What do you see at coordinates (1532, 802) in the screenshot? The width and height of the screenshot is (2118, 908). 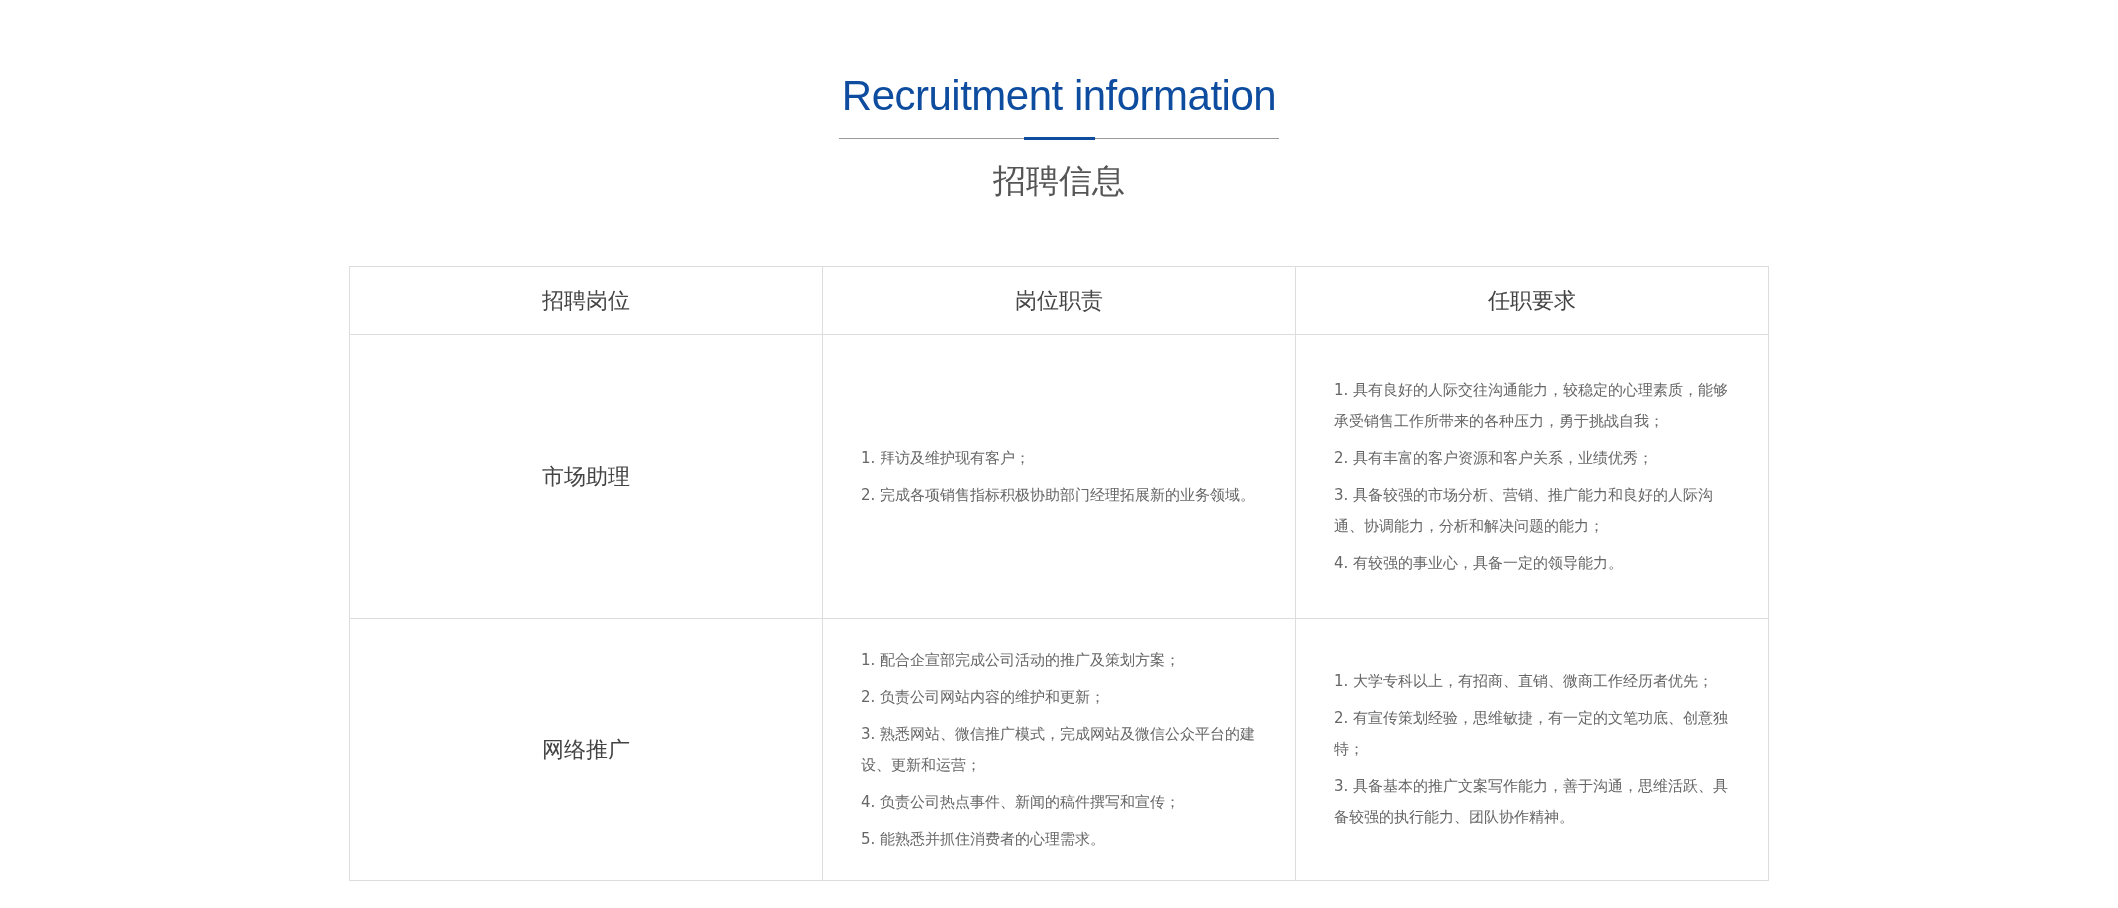 I see `requirement-item: 3. 具备基本的推广文案写作能力，善于沟通，思维活跃、具备较强的执行能力、团队协作精神。` at bounding box center [1532, 802].